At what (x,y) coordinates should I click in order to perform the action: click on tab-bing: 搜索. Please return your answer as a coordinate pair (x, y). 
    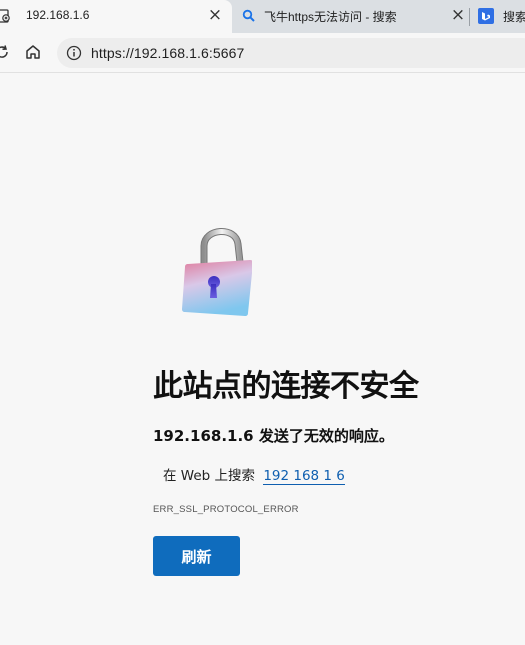
    Looking at the image, I should click on (497, 16).